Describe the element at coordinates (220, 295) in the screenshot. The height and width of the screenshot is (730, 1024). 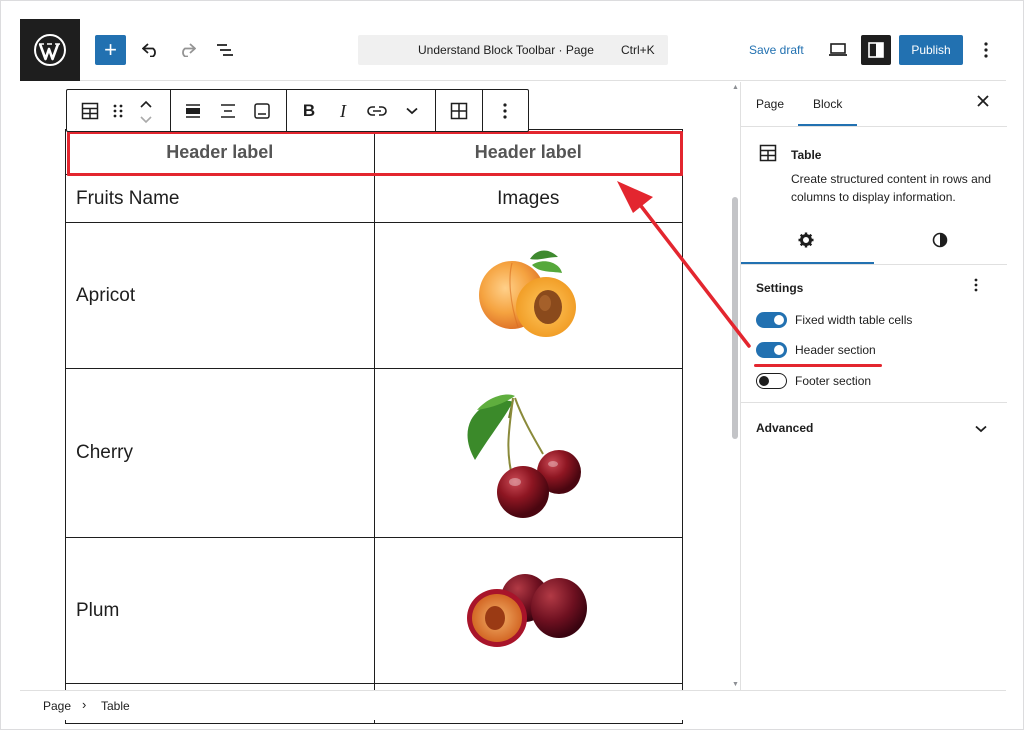
I see `table-cell: Apricot` at that location.